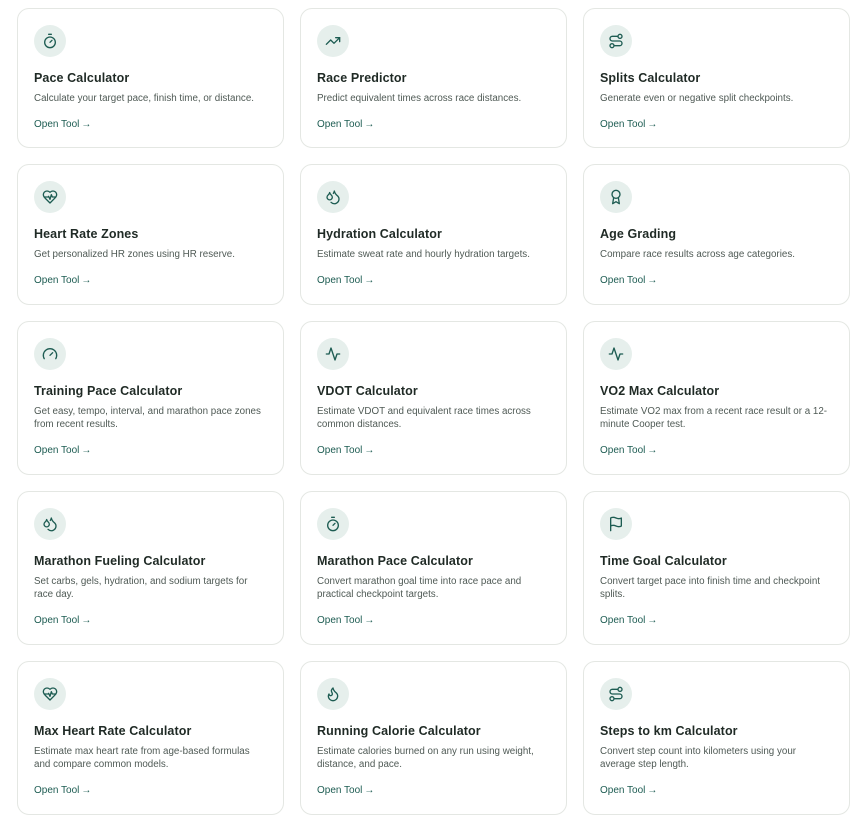 The image size is (866, 819). Describe the element at coordinates (333, 694) in the screenshot. I see `flame-icon` at that location.